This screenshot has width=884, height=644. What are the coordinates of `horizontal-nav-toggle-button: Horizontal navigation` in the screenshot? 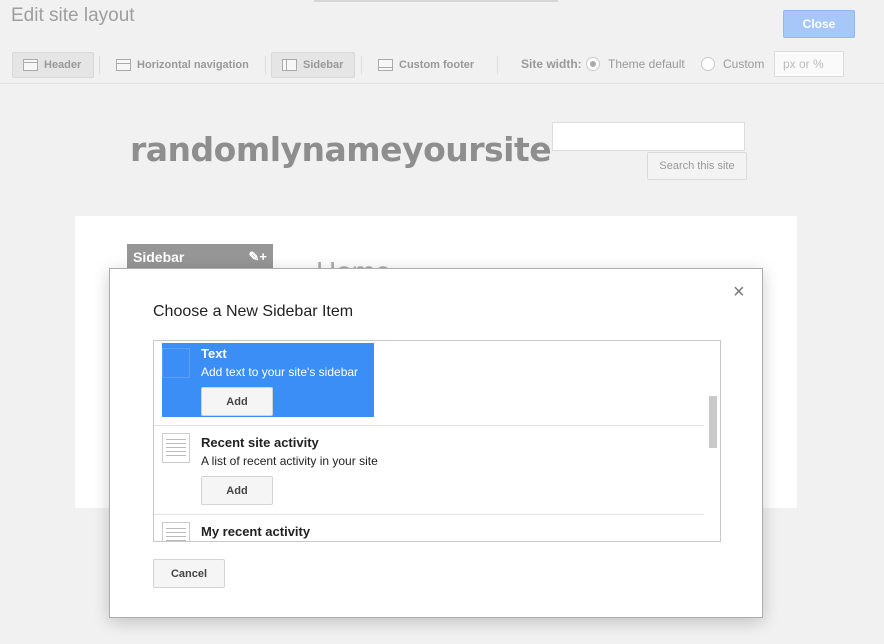 It's located at (182, 65).